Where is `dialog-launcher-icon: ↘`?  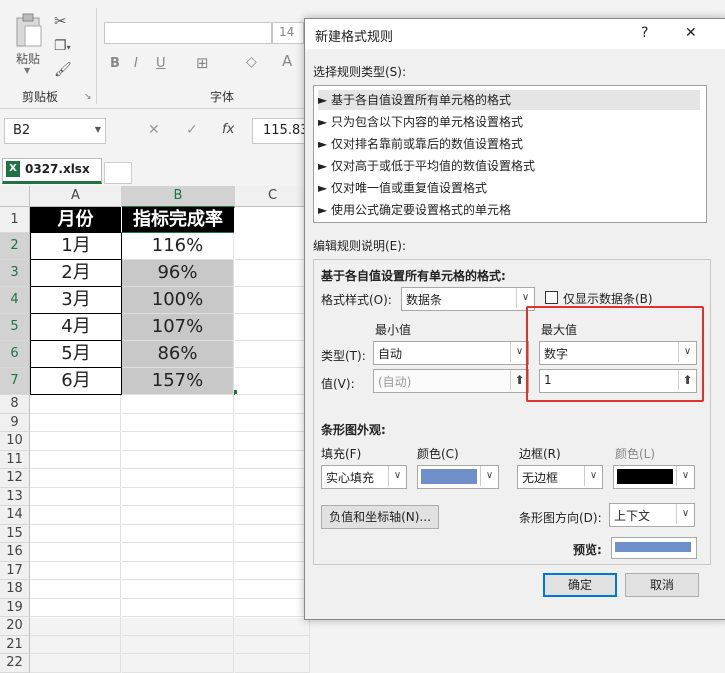 dialog-launcher-icon: ↘ is located at coordinates (88, 97).